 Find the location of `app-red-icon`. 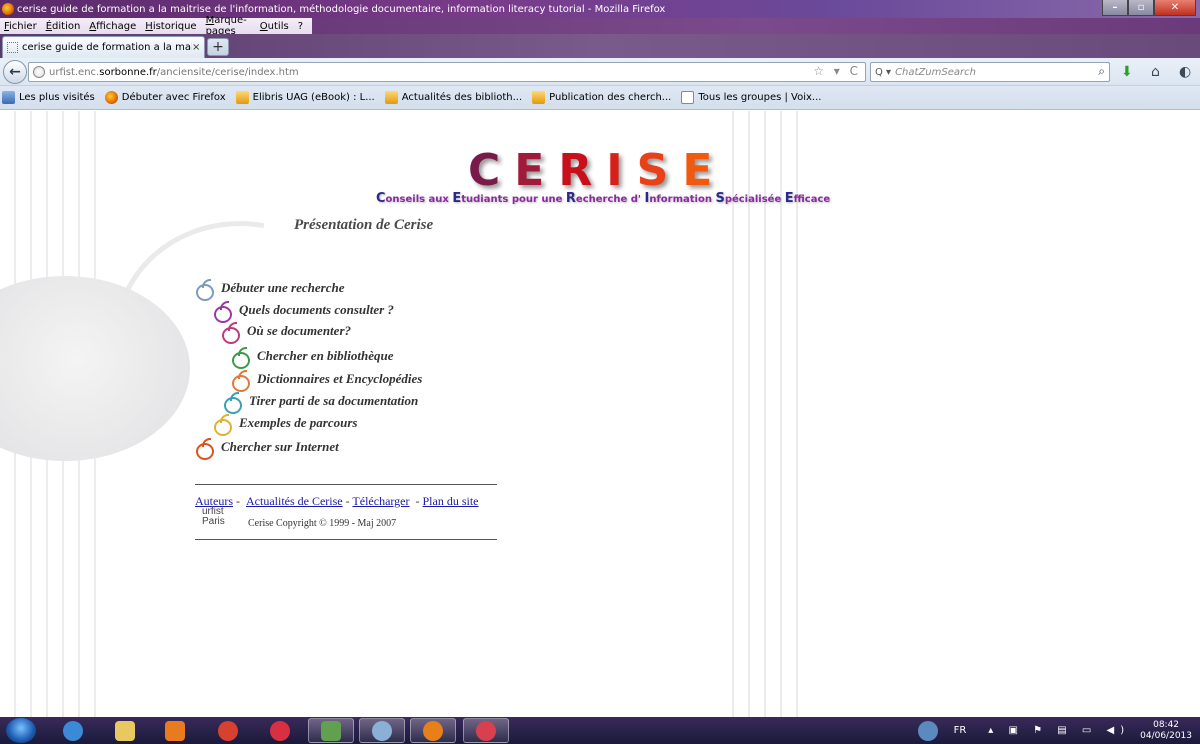

app-red-icon is located at coordinates (280, 730).